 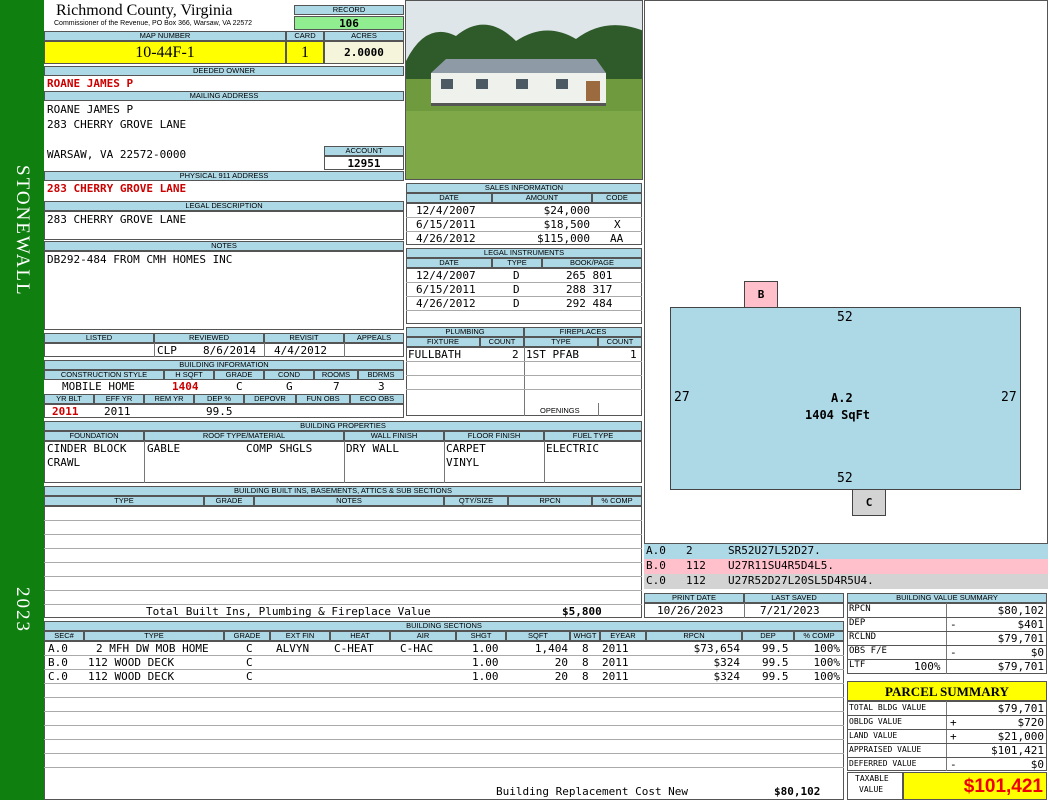 I want to click on sketch-dim-left: 27, so click(x=682, y=397).